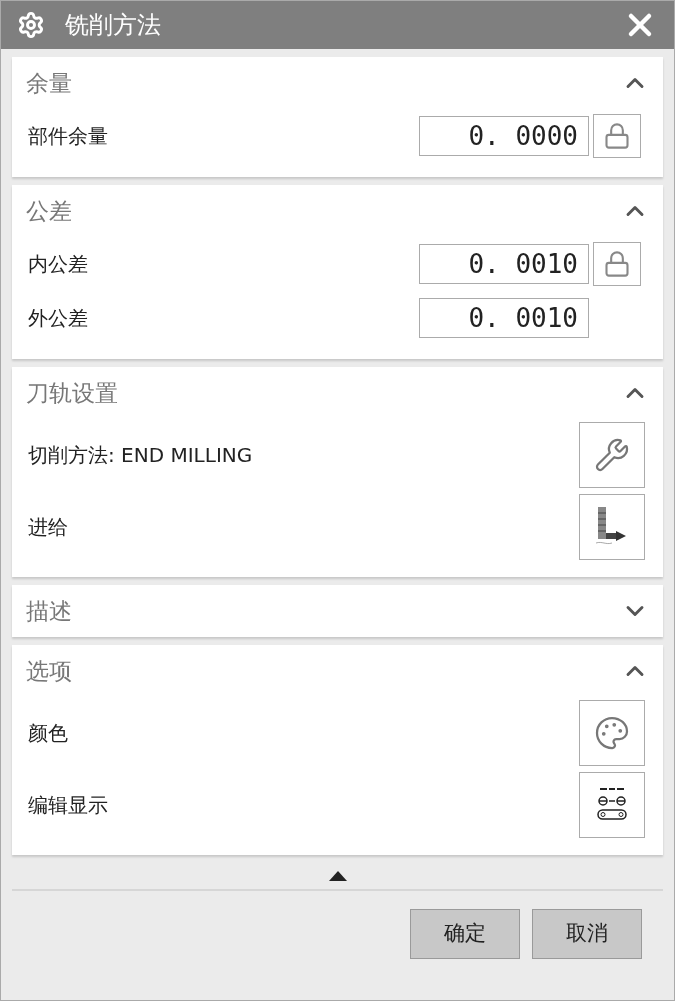 This screenshot has width=675, height=1001. What do you see at coordinates (113, 25) in the screenshot?
I see `window-title: 铣削方法` at bounding box center [113, 25].